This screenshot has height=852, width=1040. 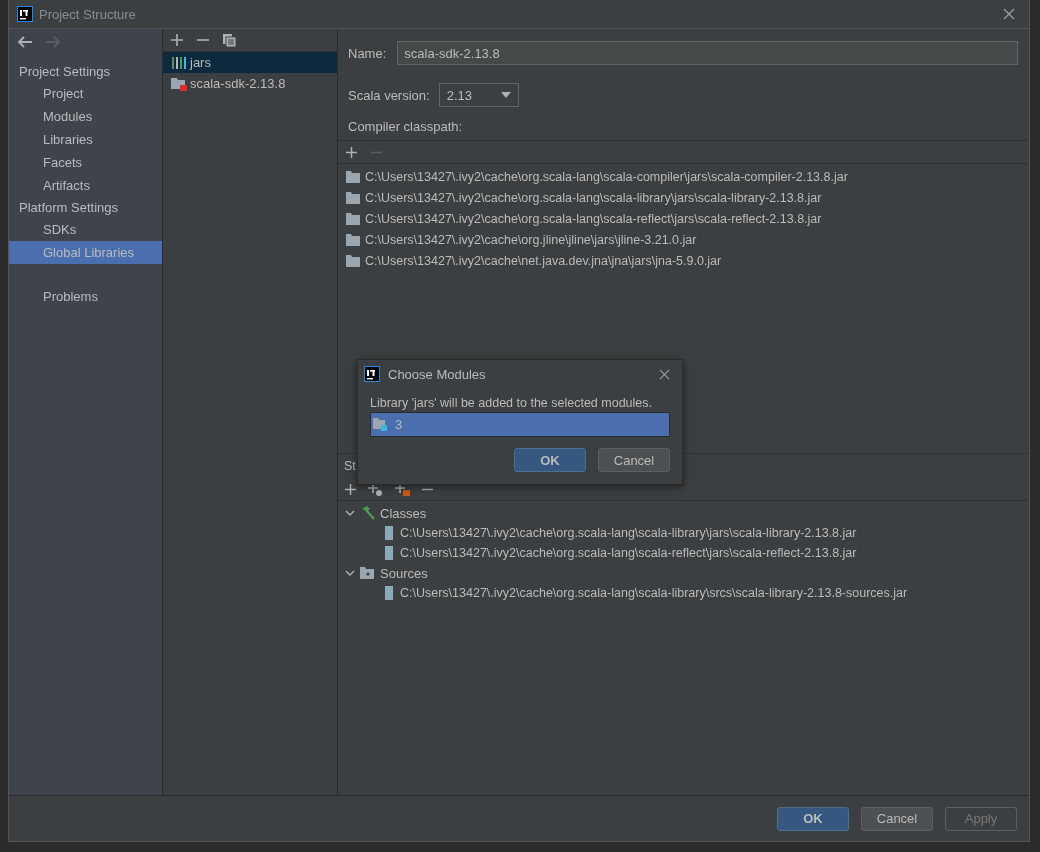 What do you see at coordinates (402, 489) in the screenshot?
I see `add-folder-icon` at bounding box center [402, 489].